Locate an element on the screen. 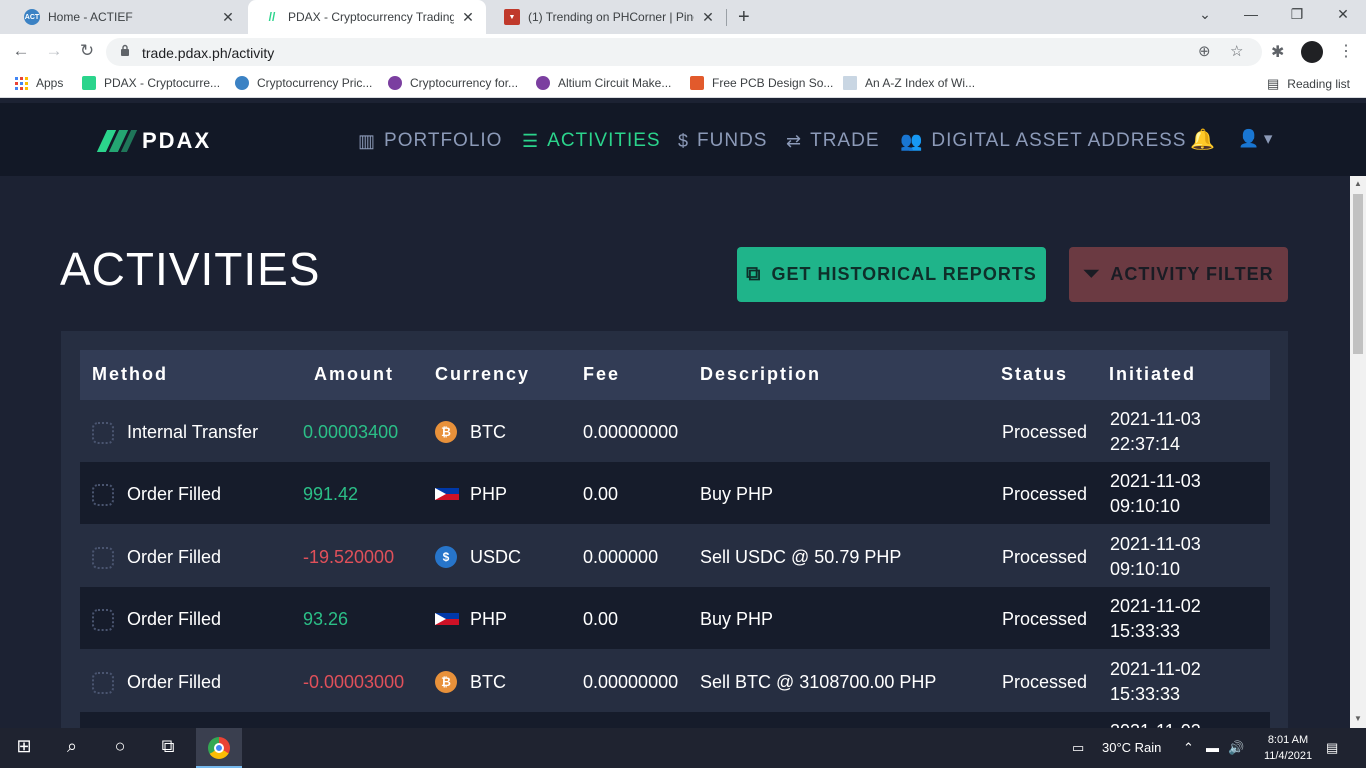  tab-title: PDAX - Cryptocurrency Trading P is located at coordinates (371, 17).